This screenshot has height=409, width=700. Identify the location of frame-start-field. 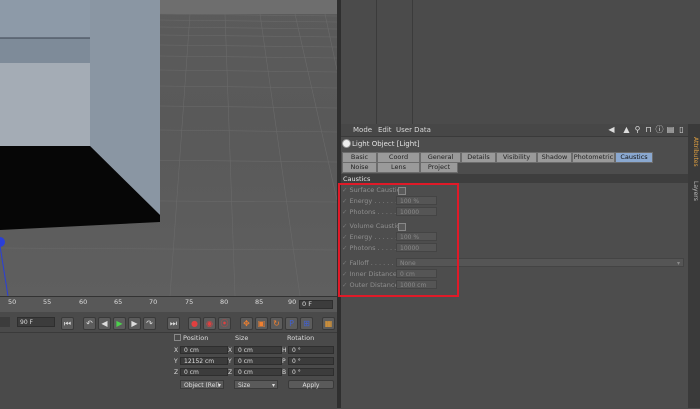
(5, 322).